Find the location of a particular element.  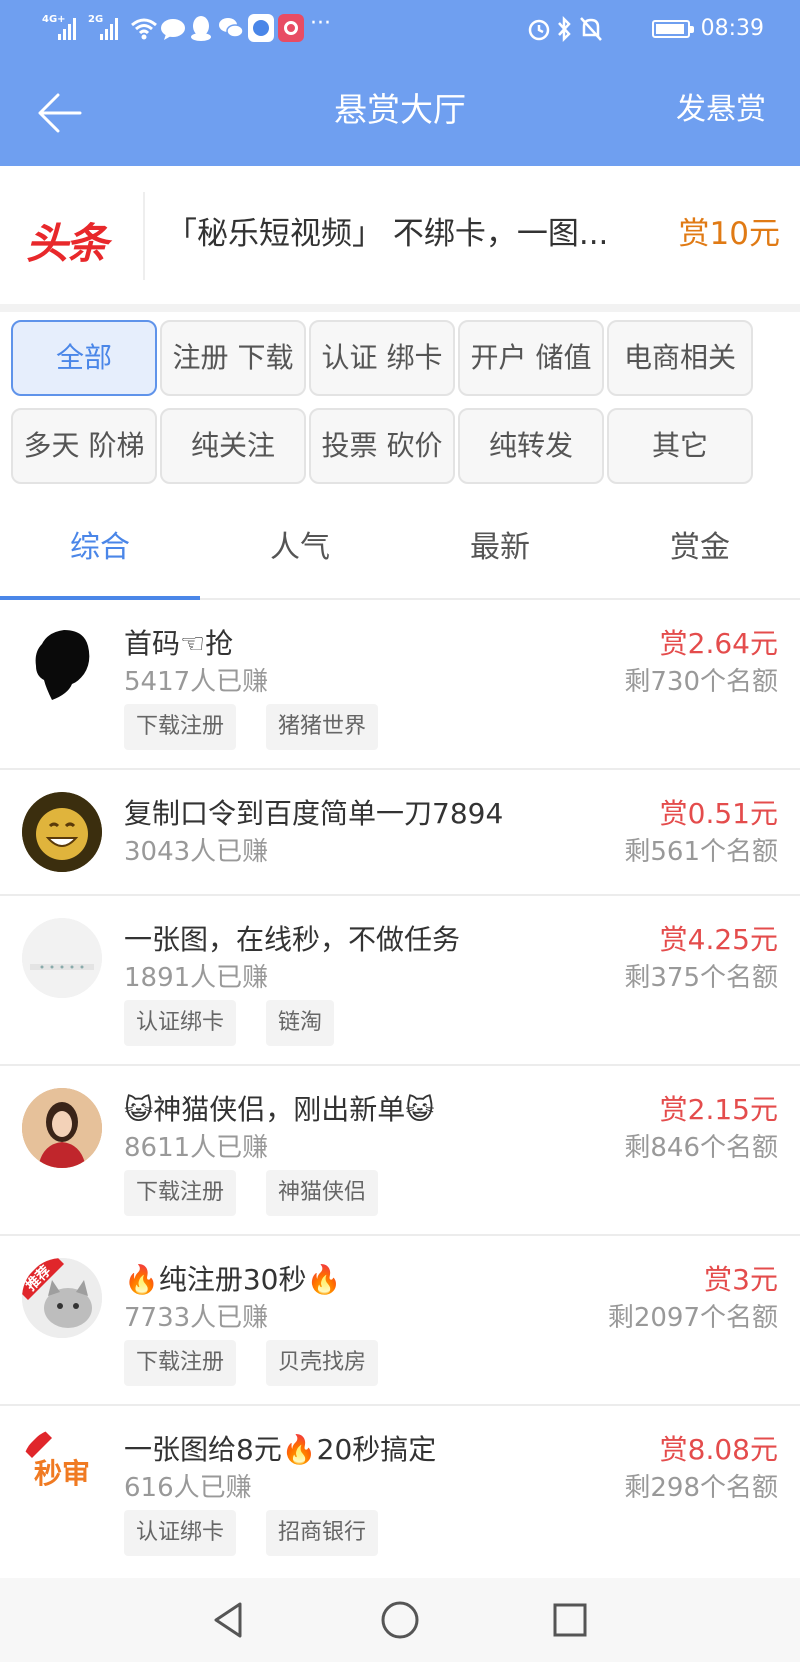

sort-tabs: 综合 人气 最新 赏金 is located at coordinates (400, 549).